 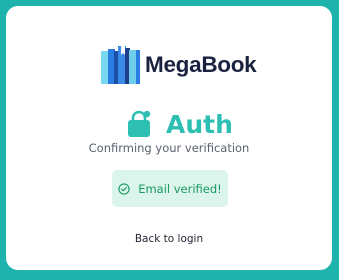 What do you see at coordinates (169, 148) in the screenshot?
I see `auth-subtitle: Confirming your verification` at bounding box center [169, 148].